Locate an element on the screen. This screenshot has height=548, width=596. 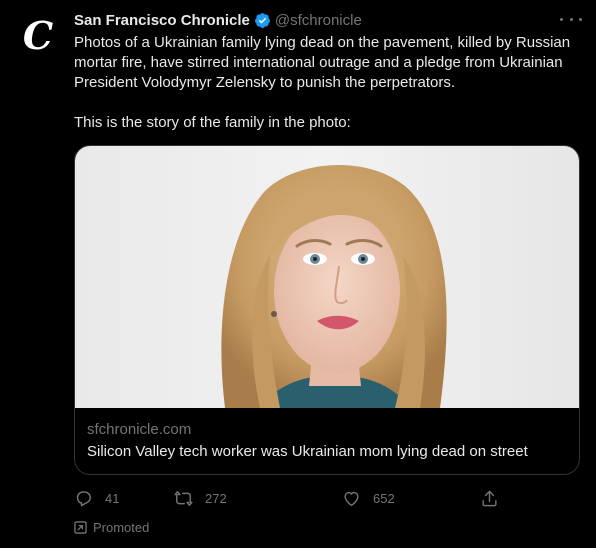
avatar: C is located at coordinates (38, 34).